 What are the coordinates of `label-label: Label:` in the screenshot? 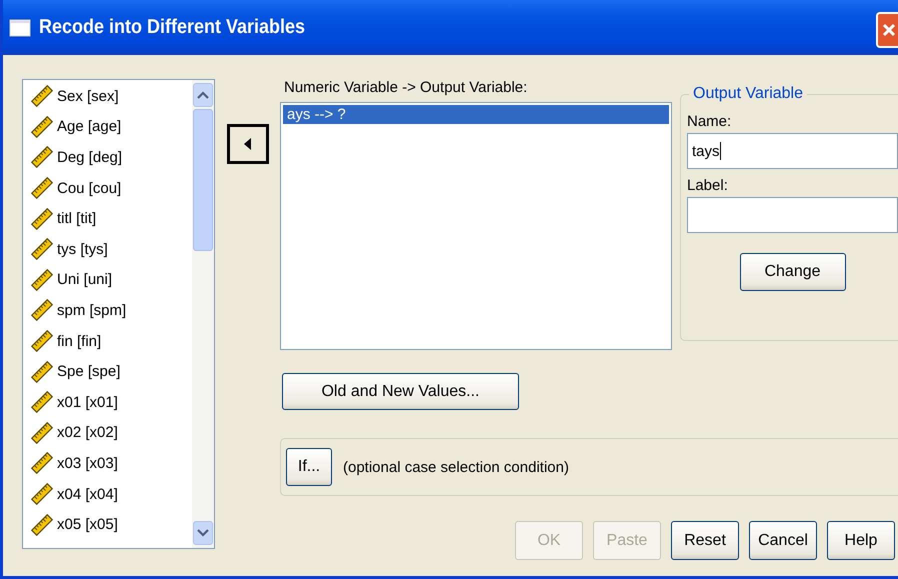 It's located at (708, 186).